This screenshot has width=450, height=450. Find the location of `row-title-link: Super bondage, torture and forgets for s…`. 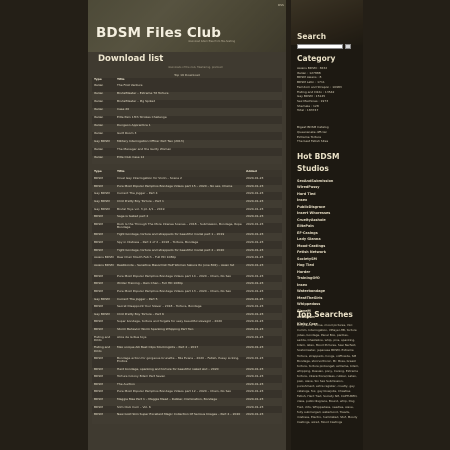

row-title-link: Super bondage, torture and forgets for s… is located at coordinates (181, 324).